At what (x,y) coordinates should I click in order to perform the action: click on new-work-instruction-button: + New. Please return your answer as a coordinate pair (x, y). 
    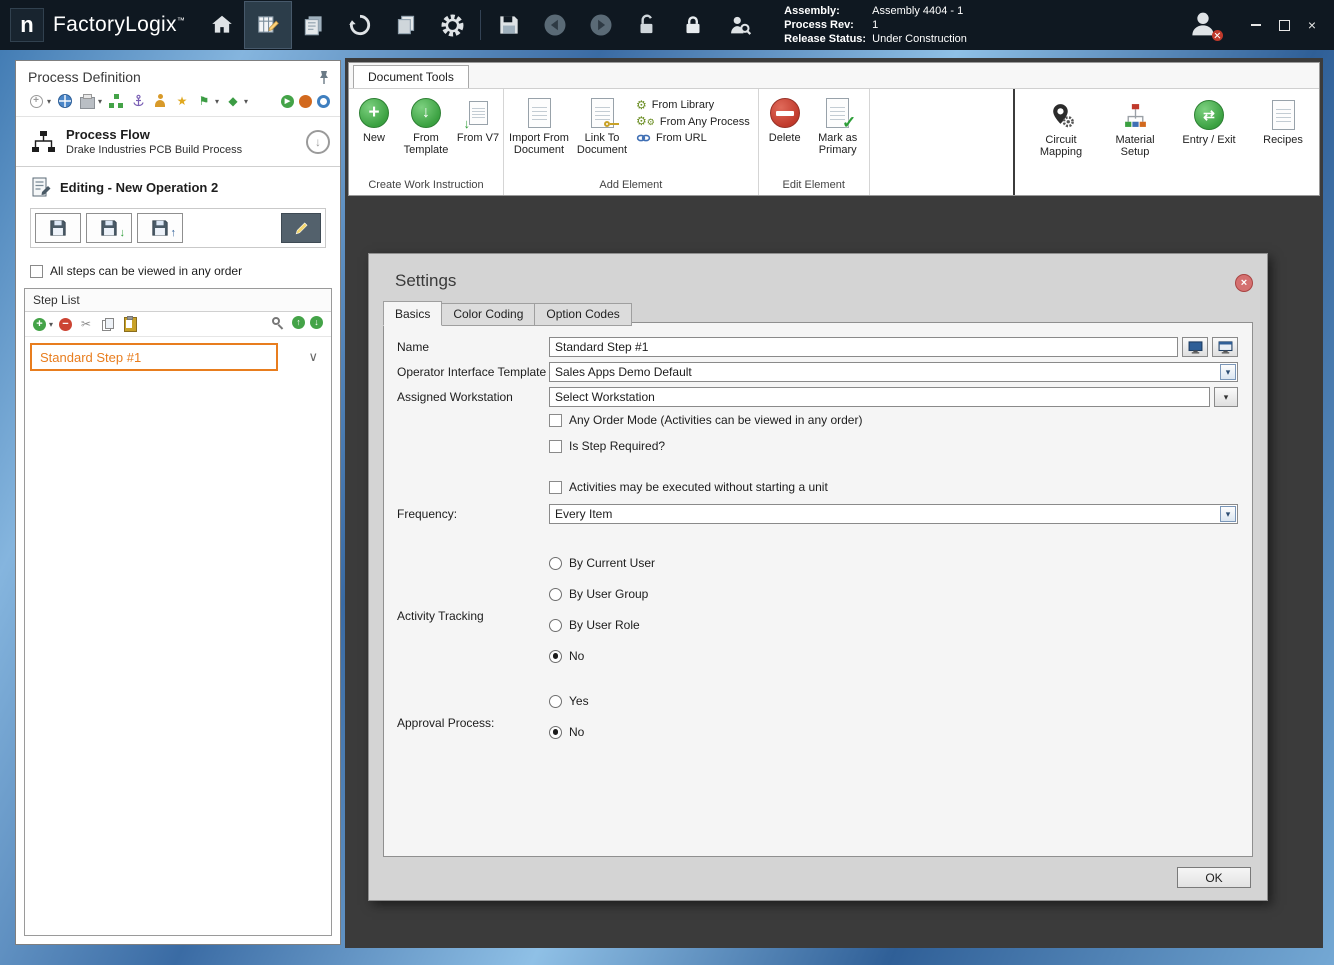
    Looking at the image, I should click on (374, 120).